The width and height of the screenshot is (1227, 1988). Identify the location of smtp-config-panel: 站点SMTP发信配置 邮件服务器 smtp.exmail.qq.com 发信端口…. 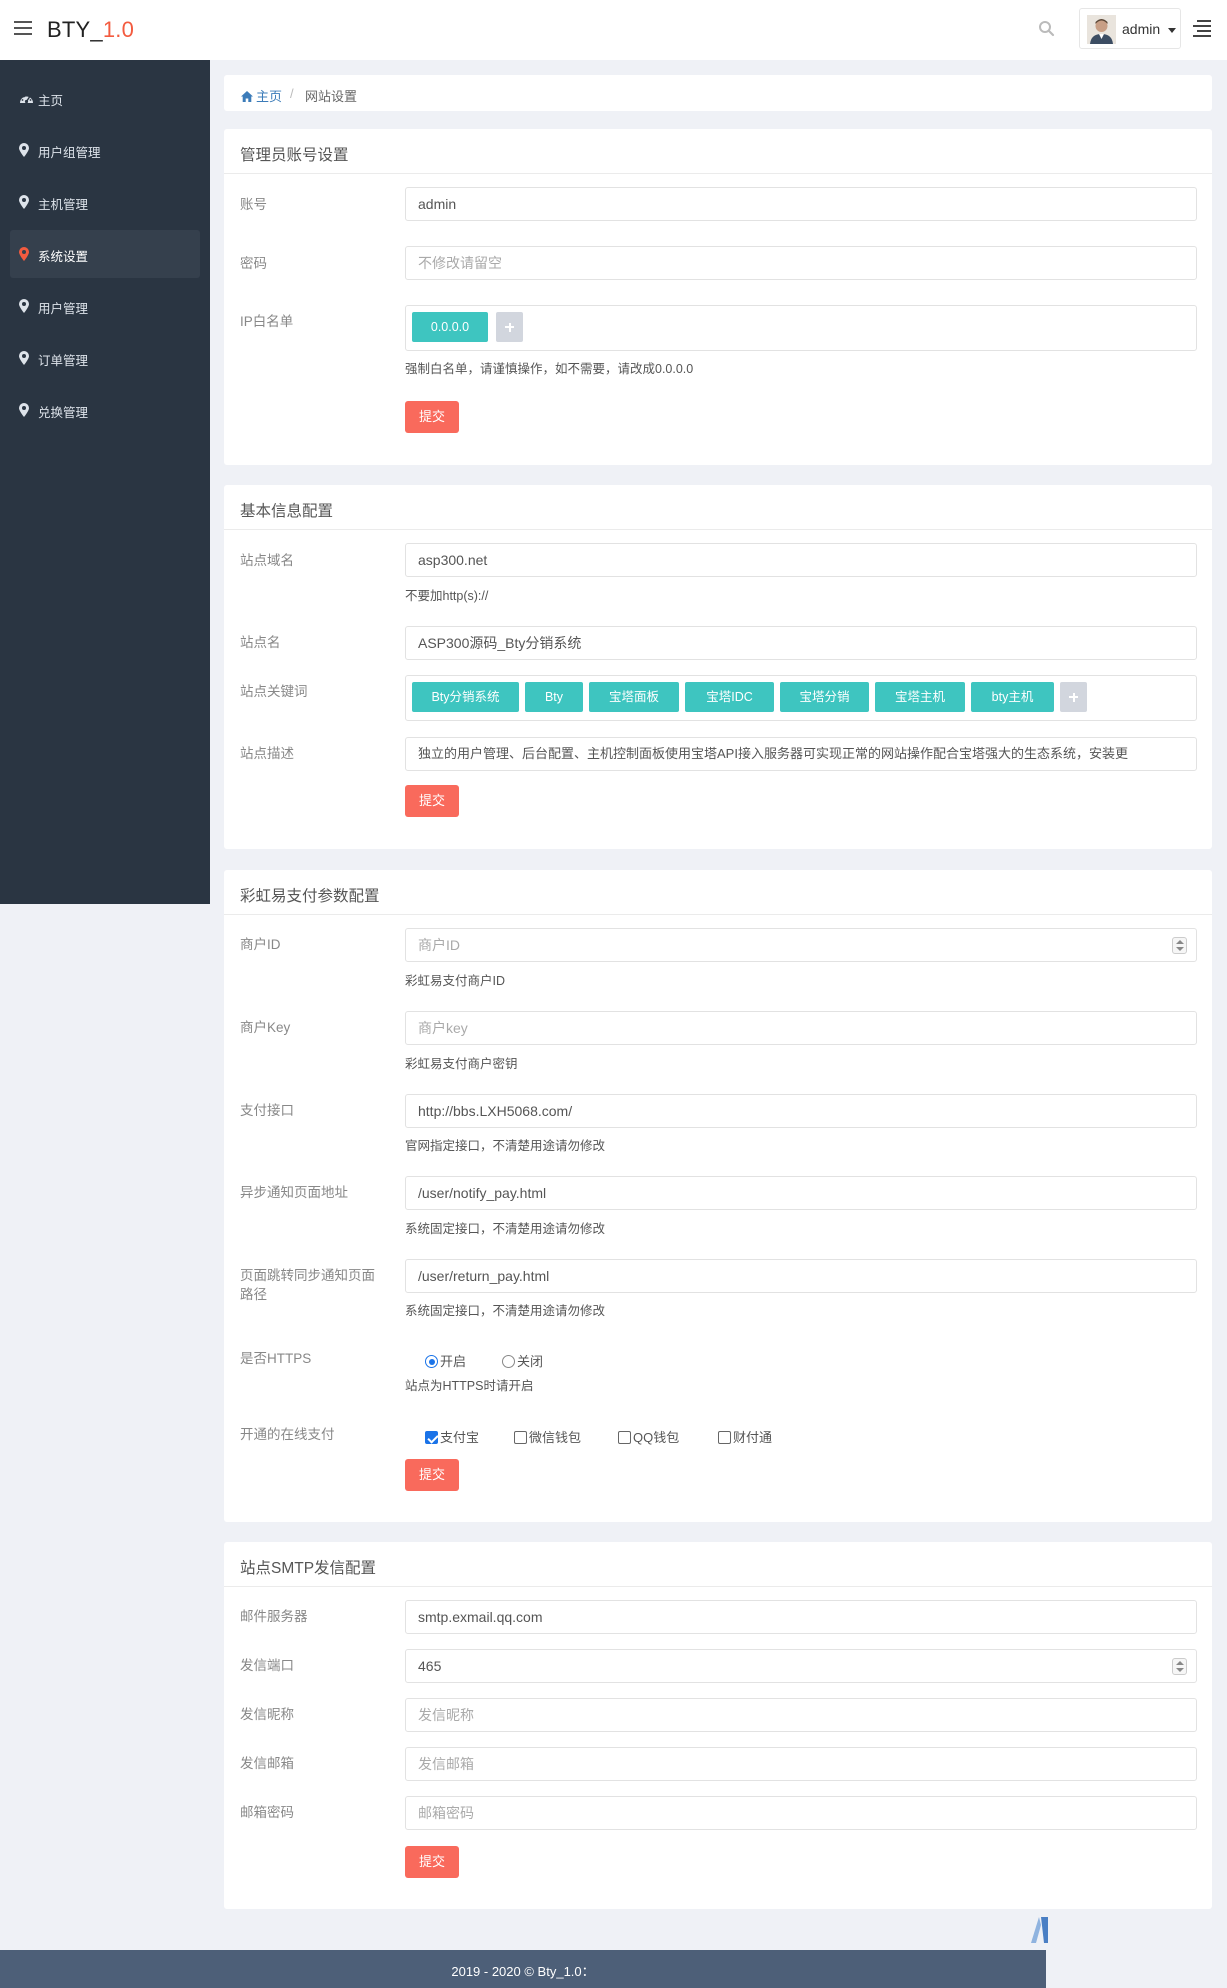
(718, 1725).